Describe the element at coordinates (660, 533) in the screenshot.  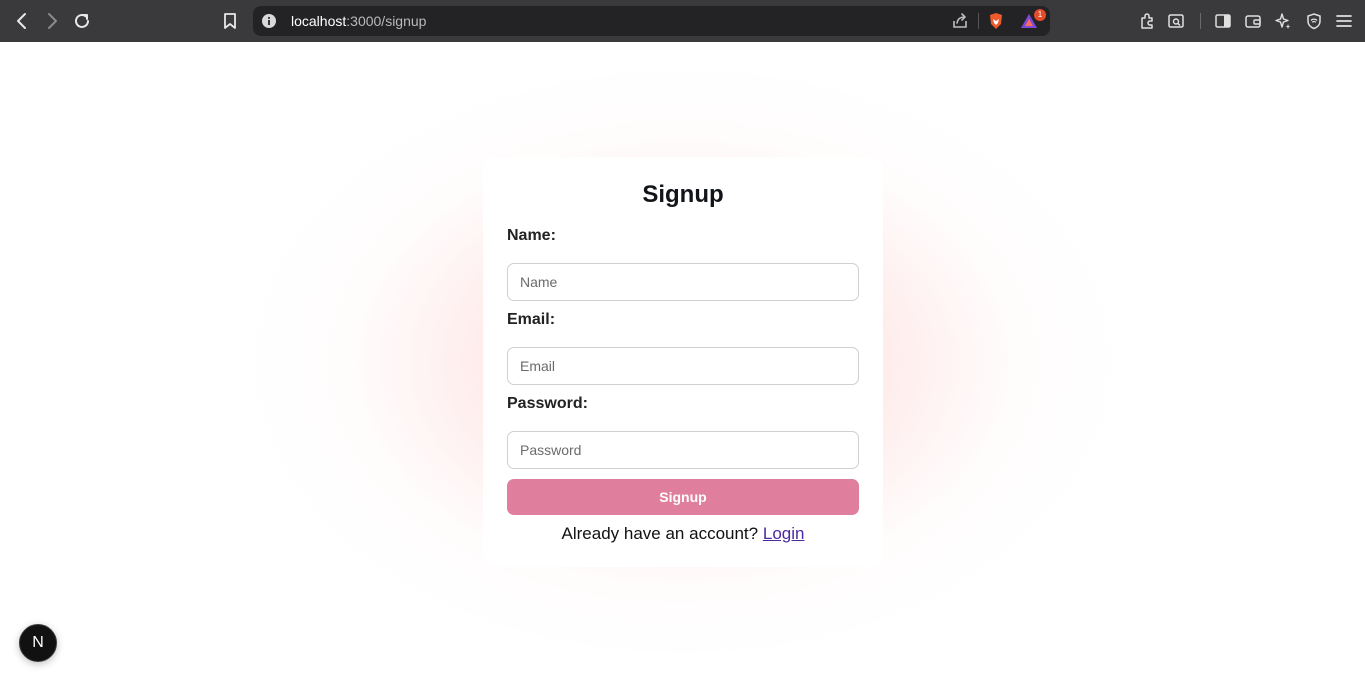
I see `login-prompt-text: Already have an account?` at that location.